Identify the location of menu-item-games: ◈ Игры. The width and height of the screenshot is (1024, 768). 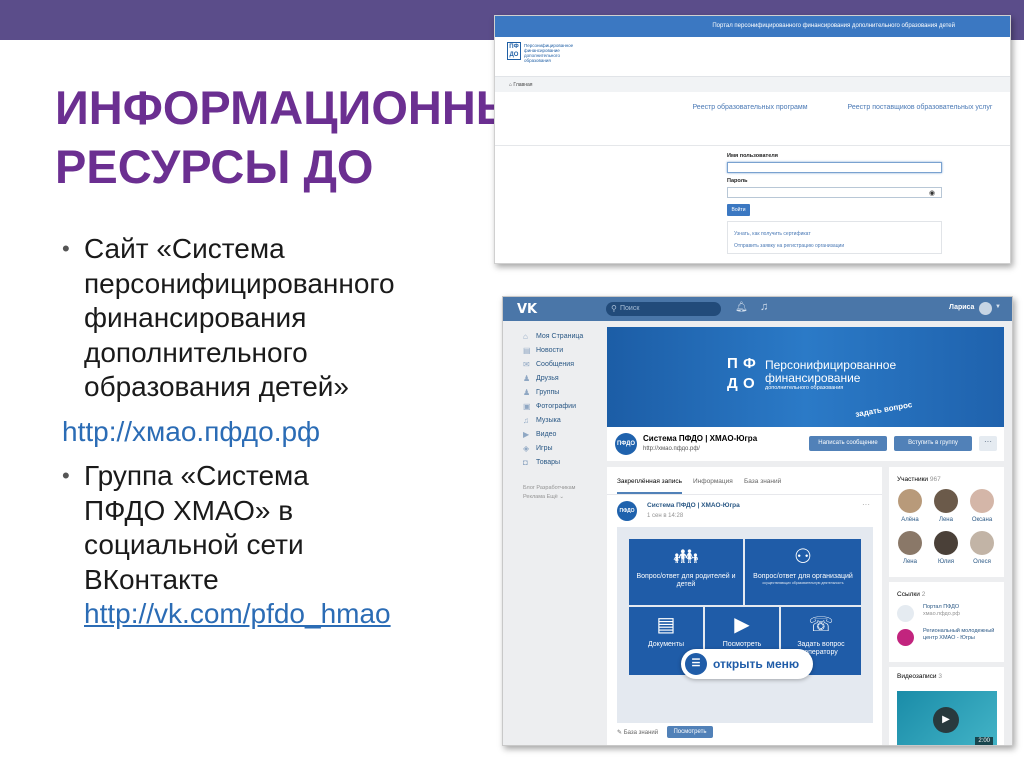
(563, 448).